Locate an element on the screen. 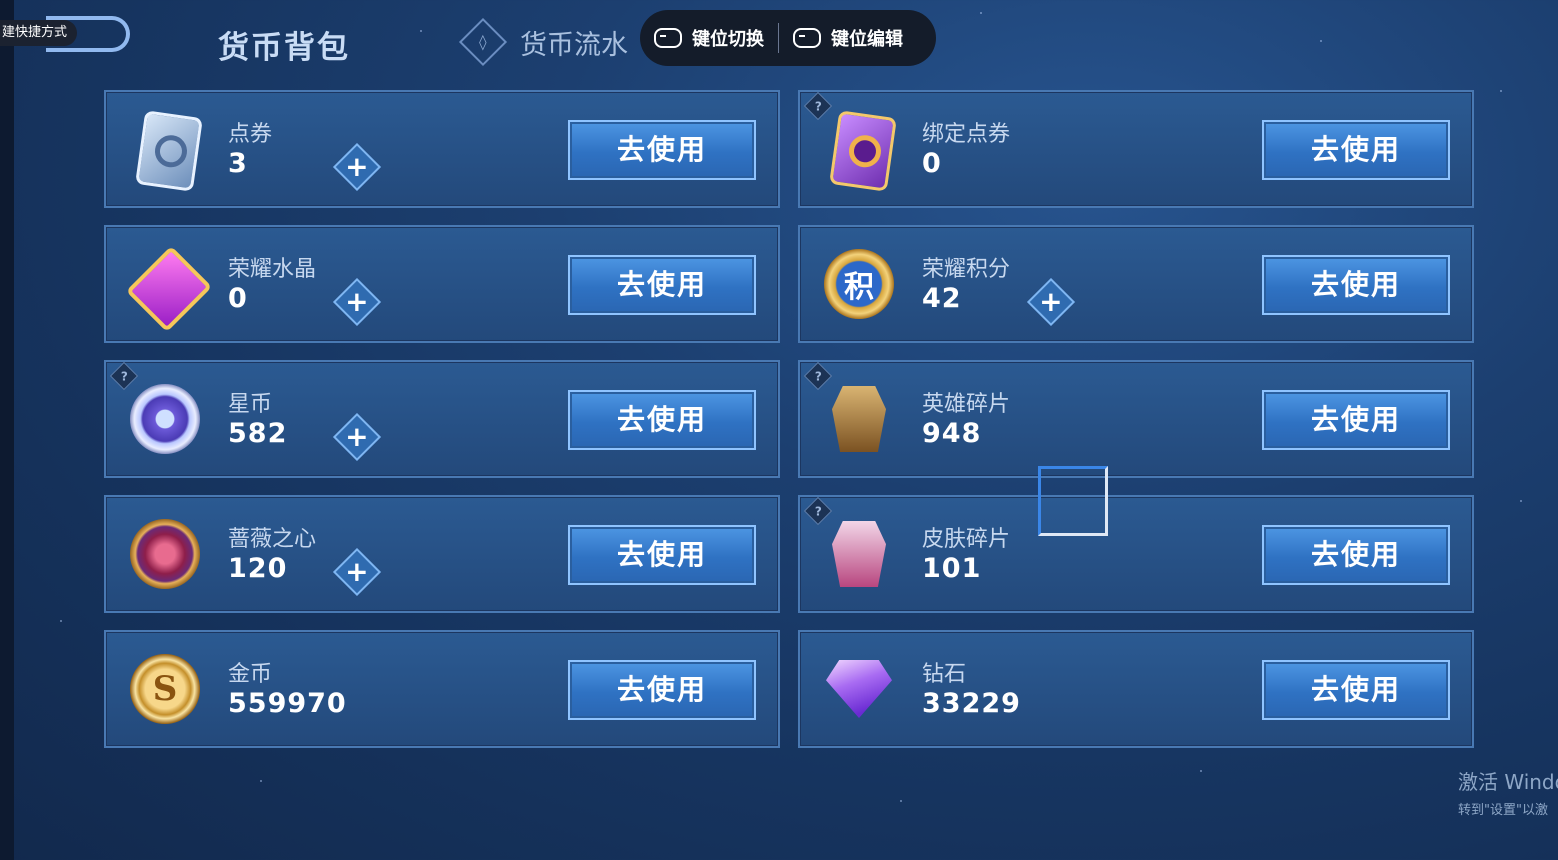  currency-name: 荣耀水晶 is located at coordinates (272, 269).